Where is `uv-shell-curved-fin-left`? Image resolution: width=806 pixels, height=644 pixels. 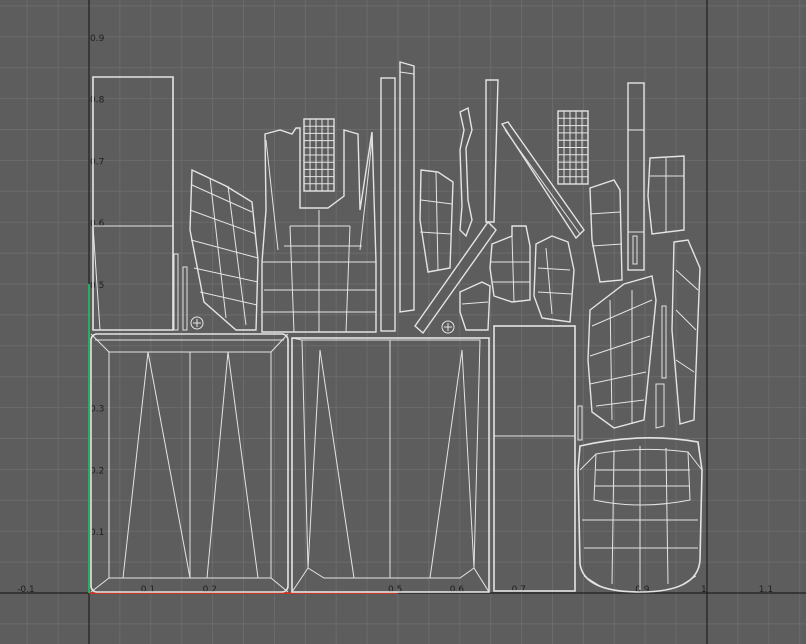 uv-shell-curved-fin-left is located at coordinates (224, 249).